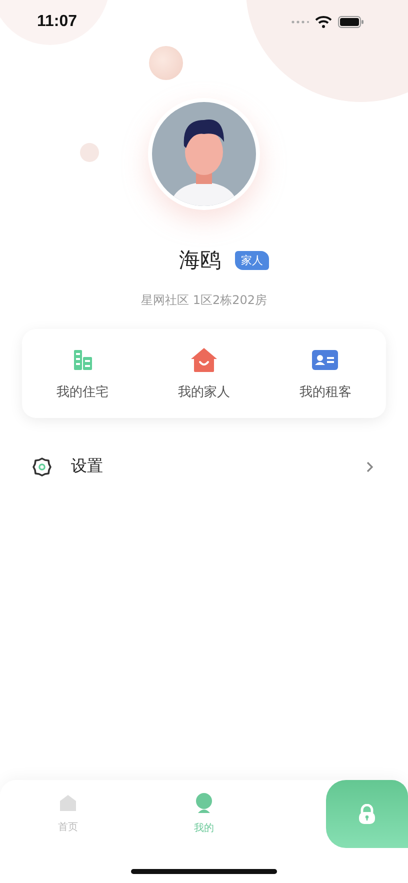 The width and height of the screenshot is (408, 883). Describe the element at coordinates (300, 22) in the screenshot. I see `signal-icon` at that location.